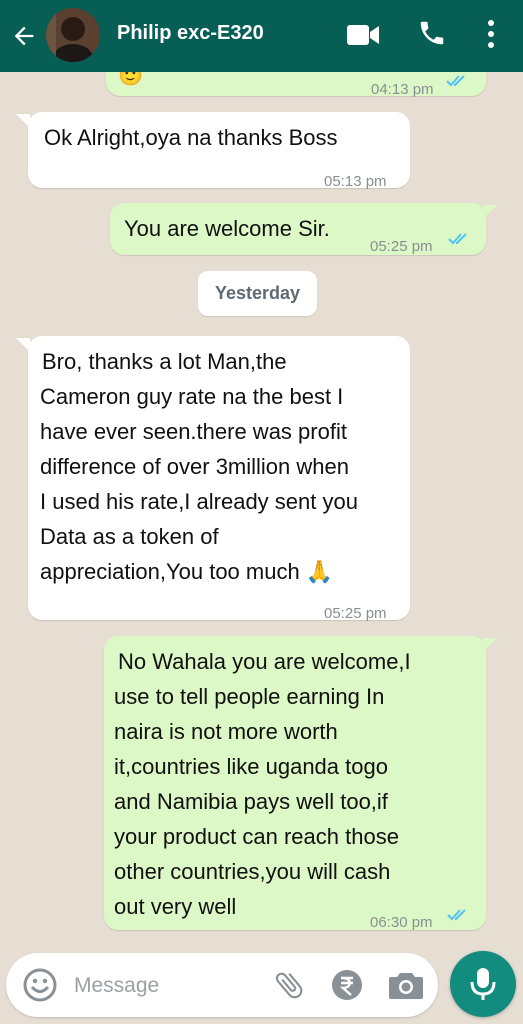  I want to click on date-divider: Yesterday, so click(257, 293).